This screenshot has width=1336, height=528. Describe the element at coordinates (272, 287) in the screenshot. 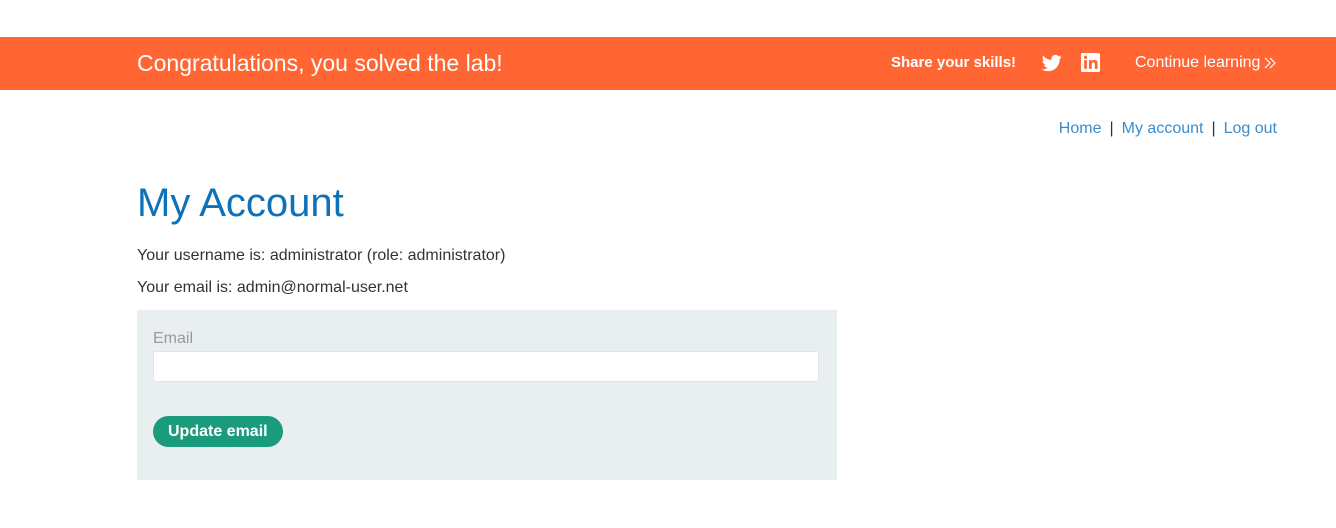

I see `email-info: Your email is: admin@normal-user.net` at that location.